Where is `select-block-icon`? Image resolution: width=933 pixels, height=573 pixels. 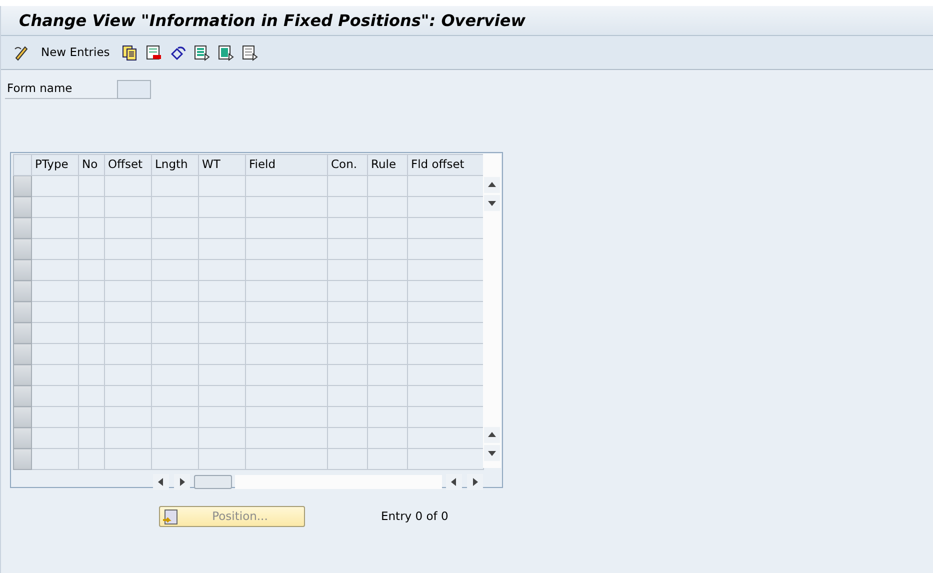 select-block-icon is located at coordinates (225, 52).